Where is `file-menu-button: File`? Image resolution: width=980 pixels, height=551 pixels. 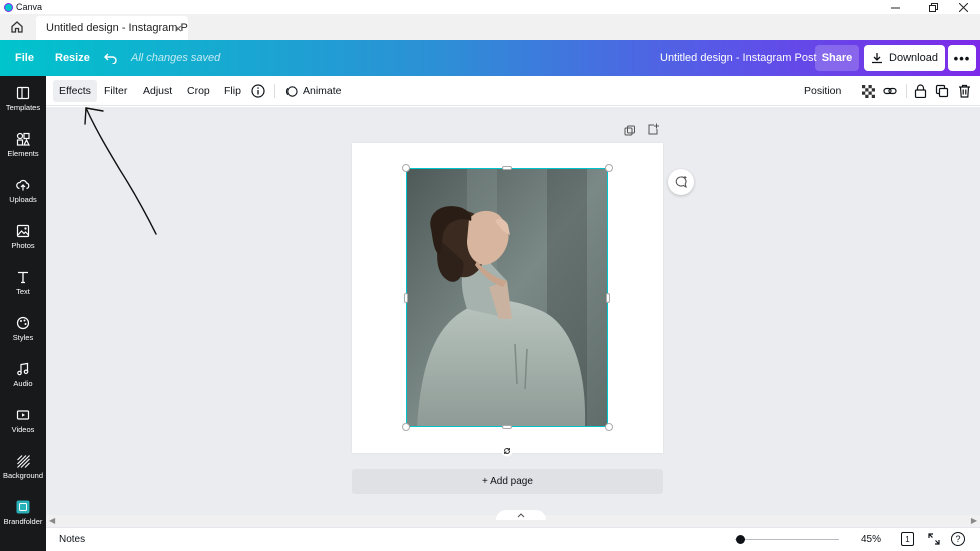
file-menu-button: File is located at coordinates (24, 58).